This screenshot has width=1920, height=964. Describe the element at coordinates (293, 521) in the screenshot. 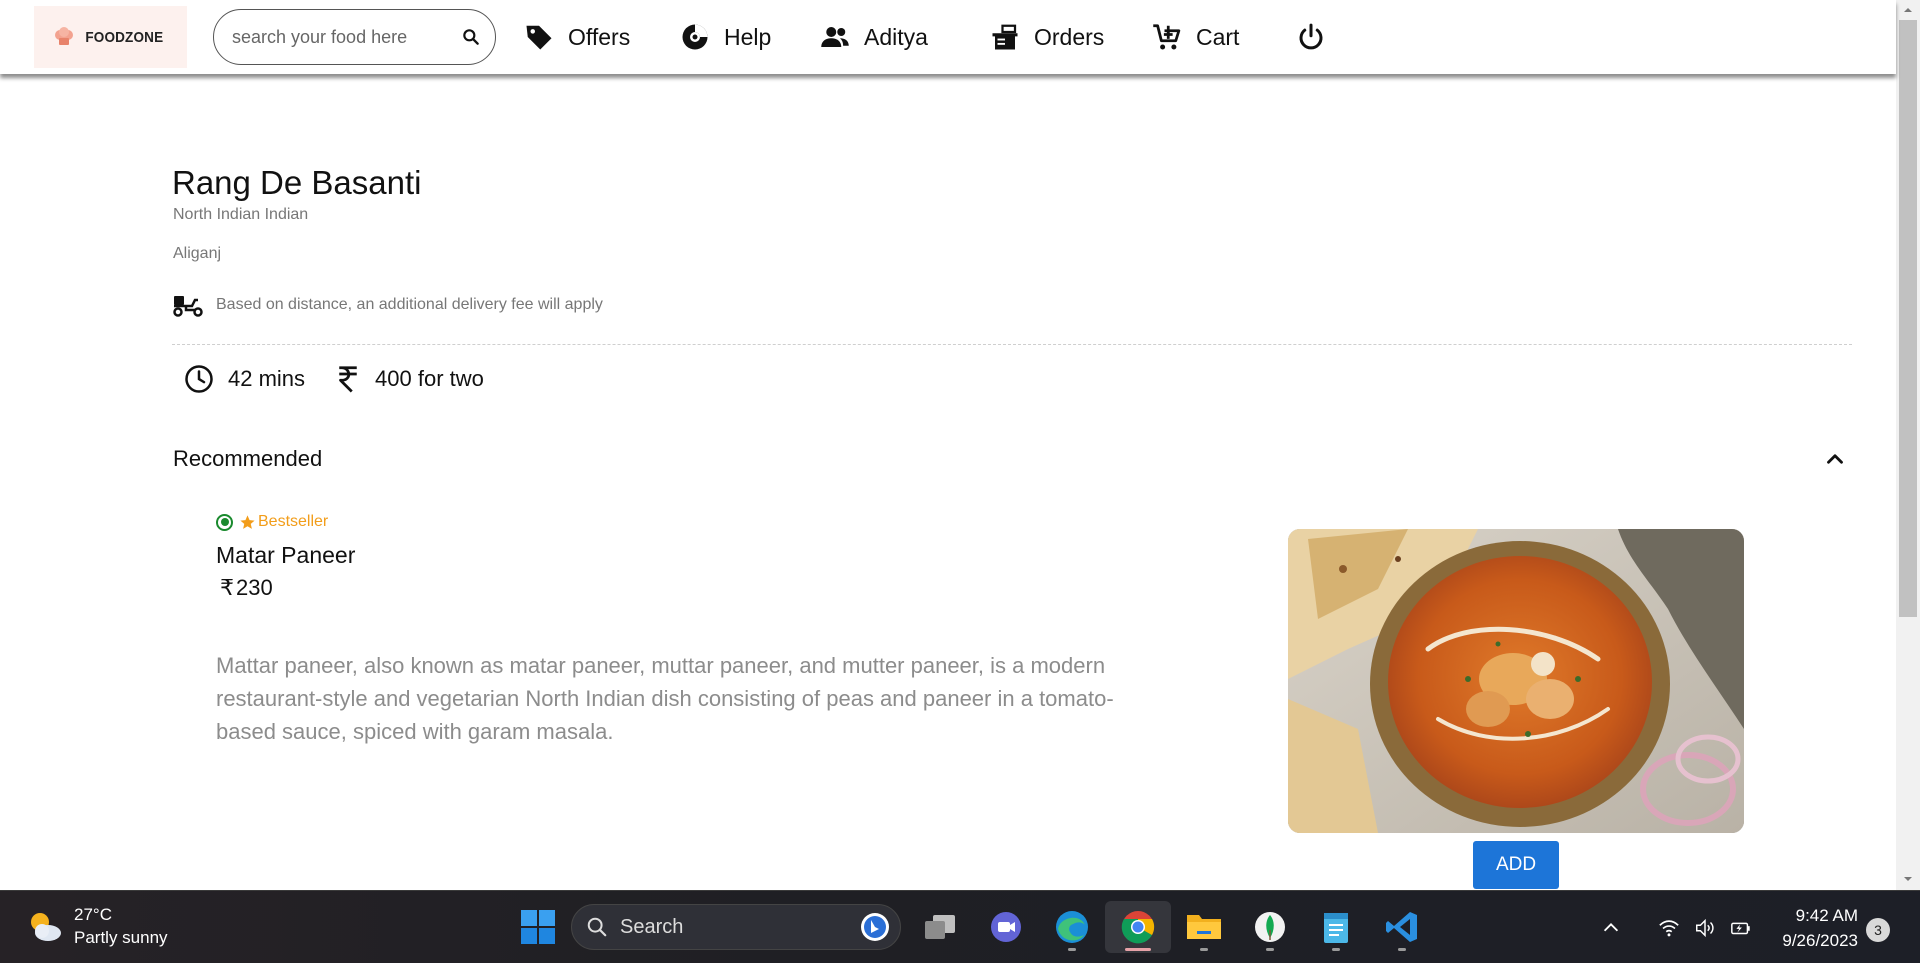

I see `bestseller-label: Bestseller` at that location.